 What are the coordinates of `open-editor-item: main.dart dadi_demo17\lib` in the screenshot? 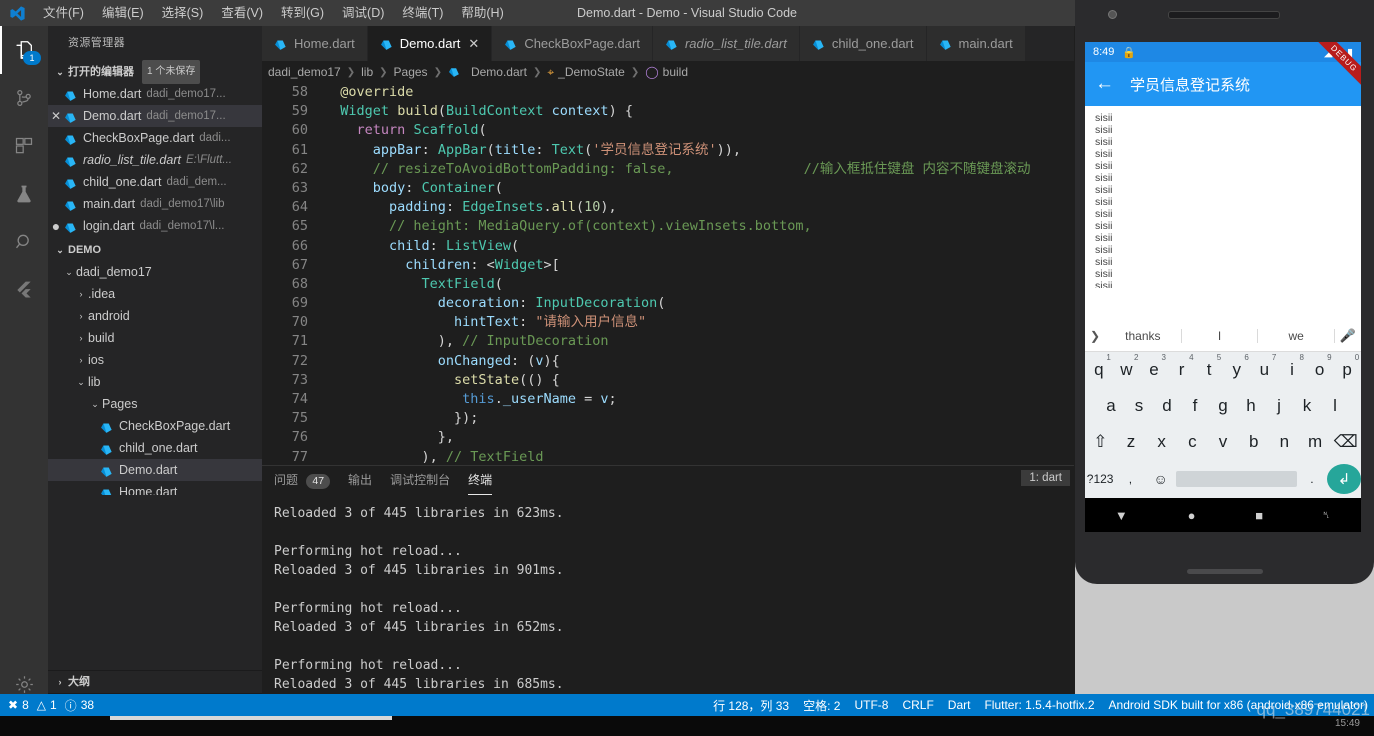 It's located at (155, 204).